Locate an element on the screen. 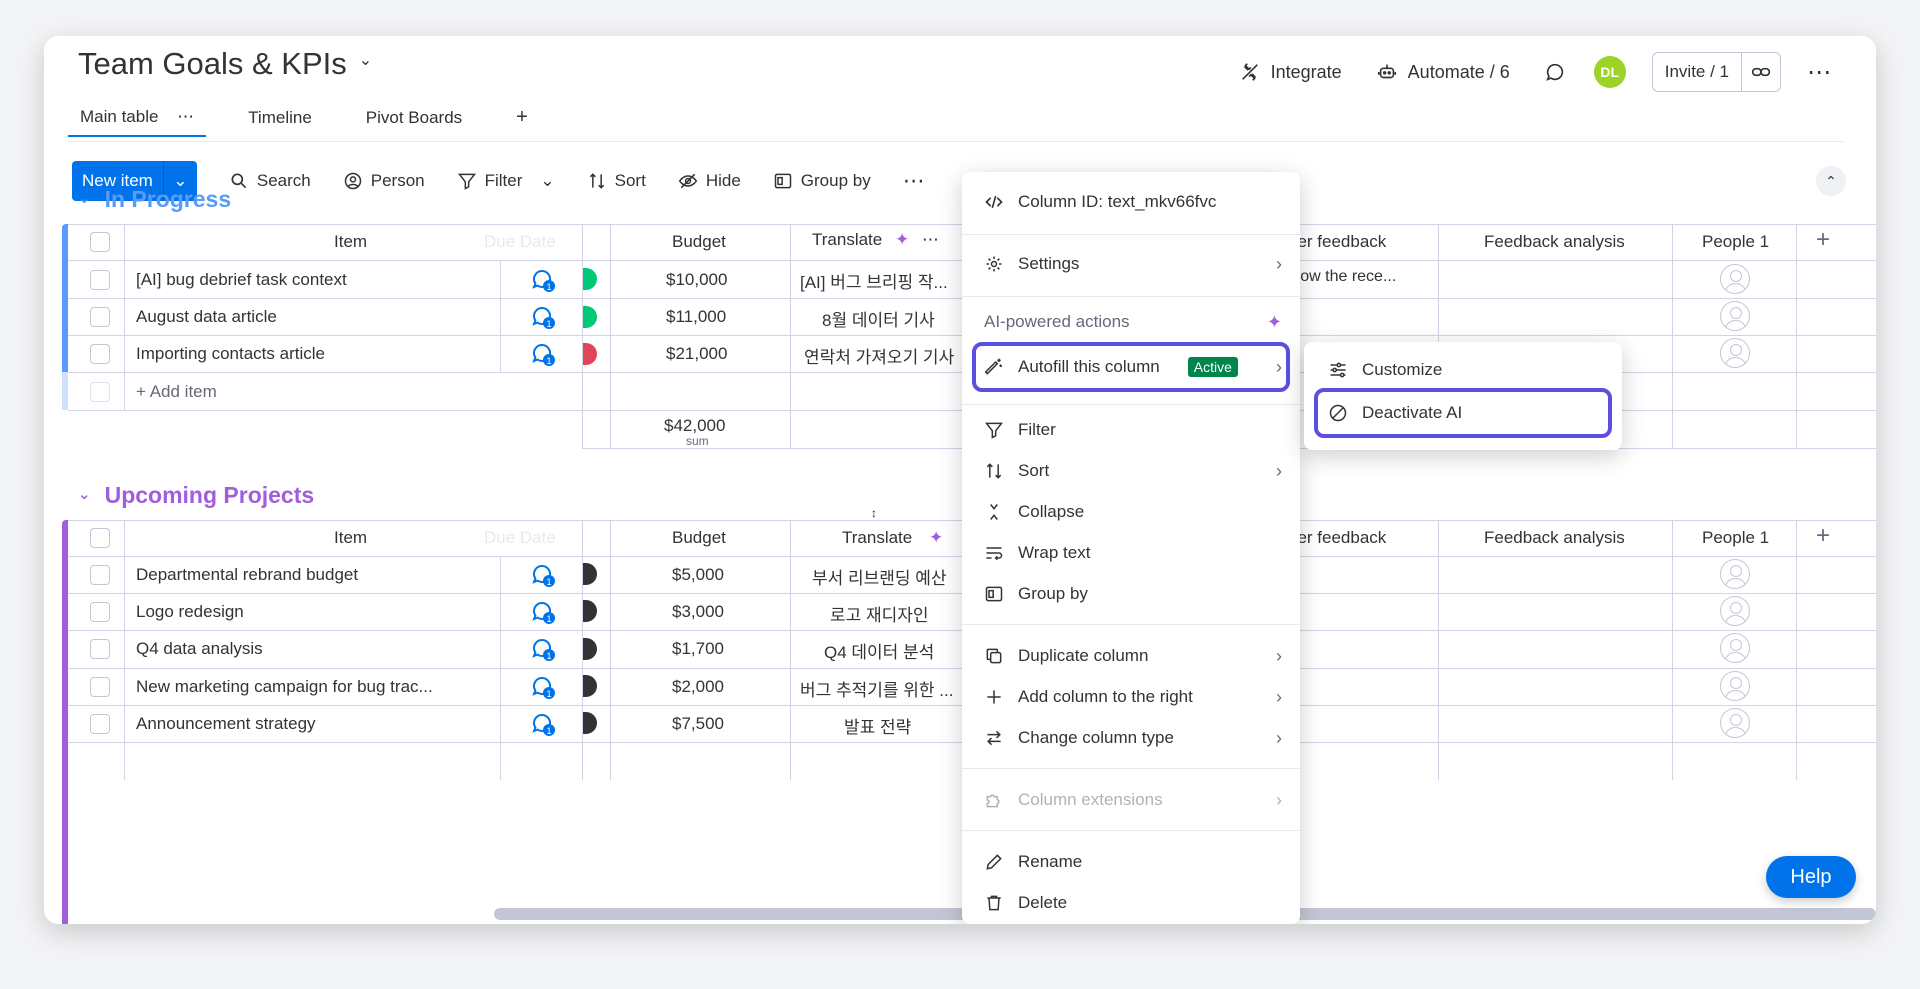 This screenshot has height=989, width=1920. more-options-icon: ⋯ is located at coordinates (1819, 72).